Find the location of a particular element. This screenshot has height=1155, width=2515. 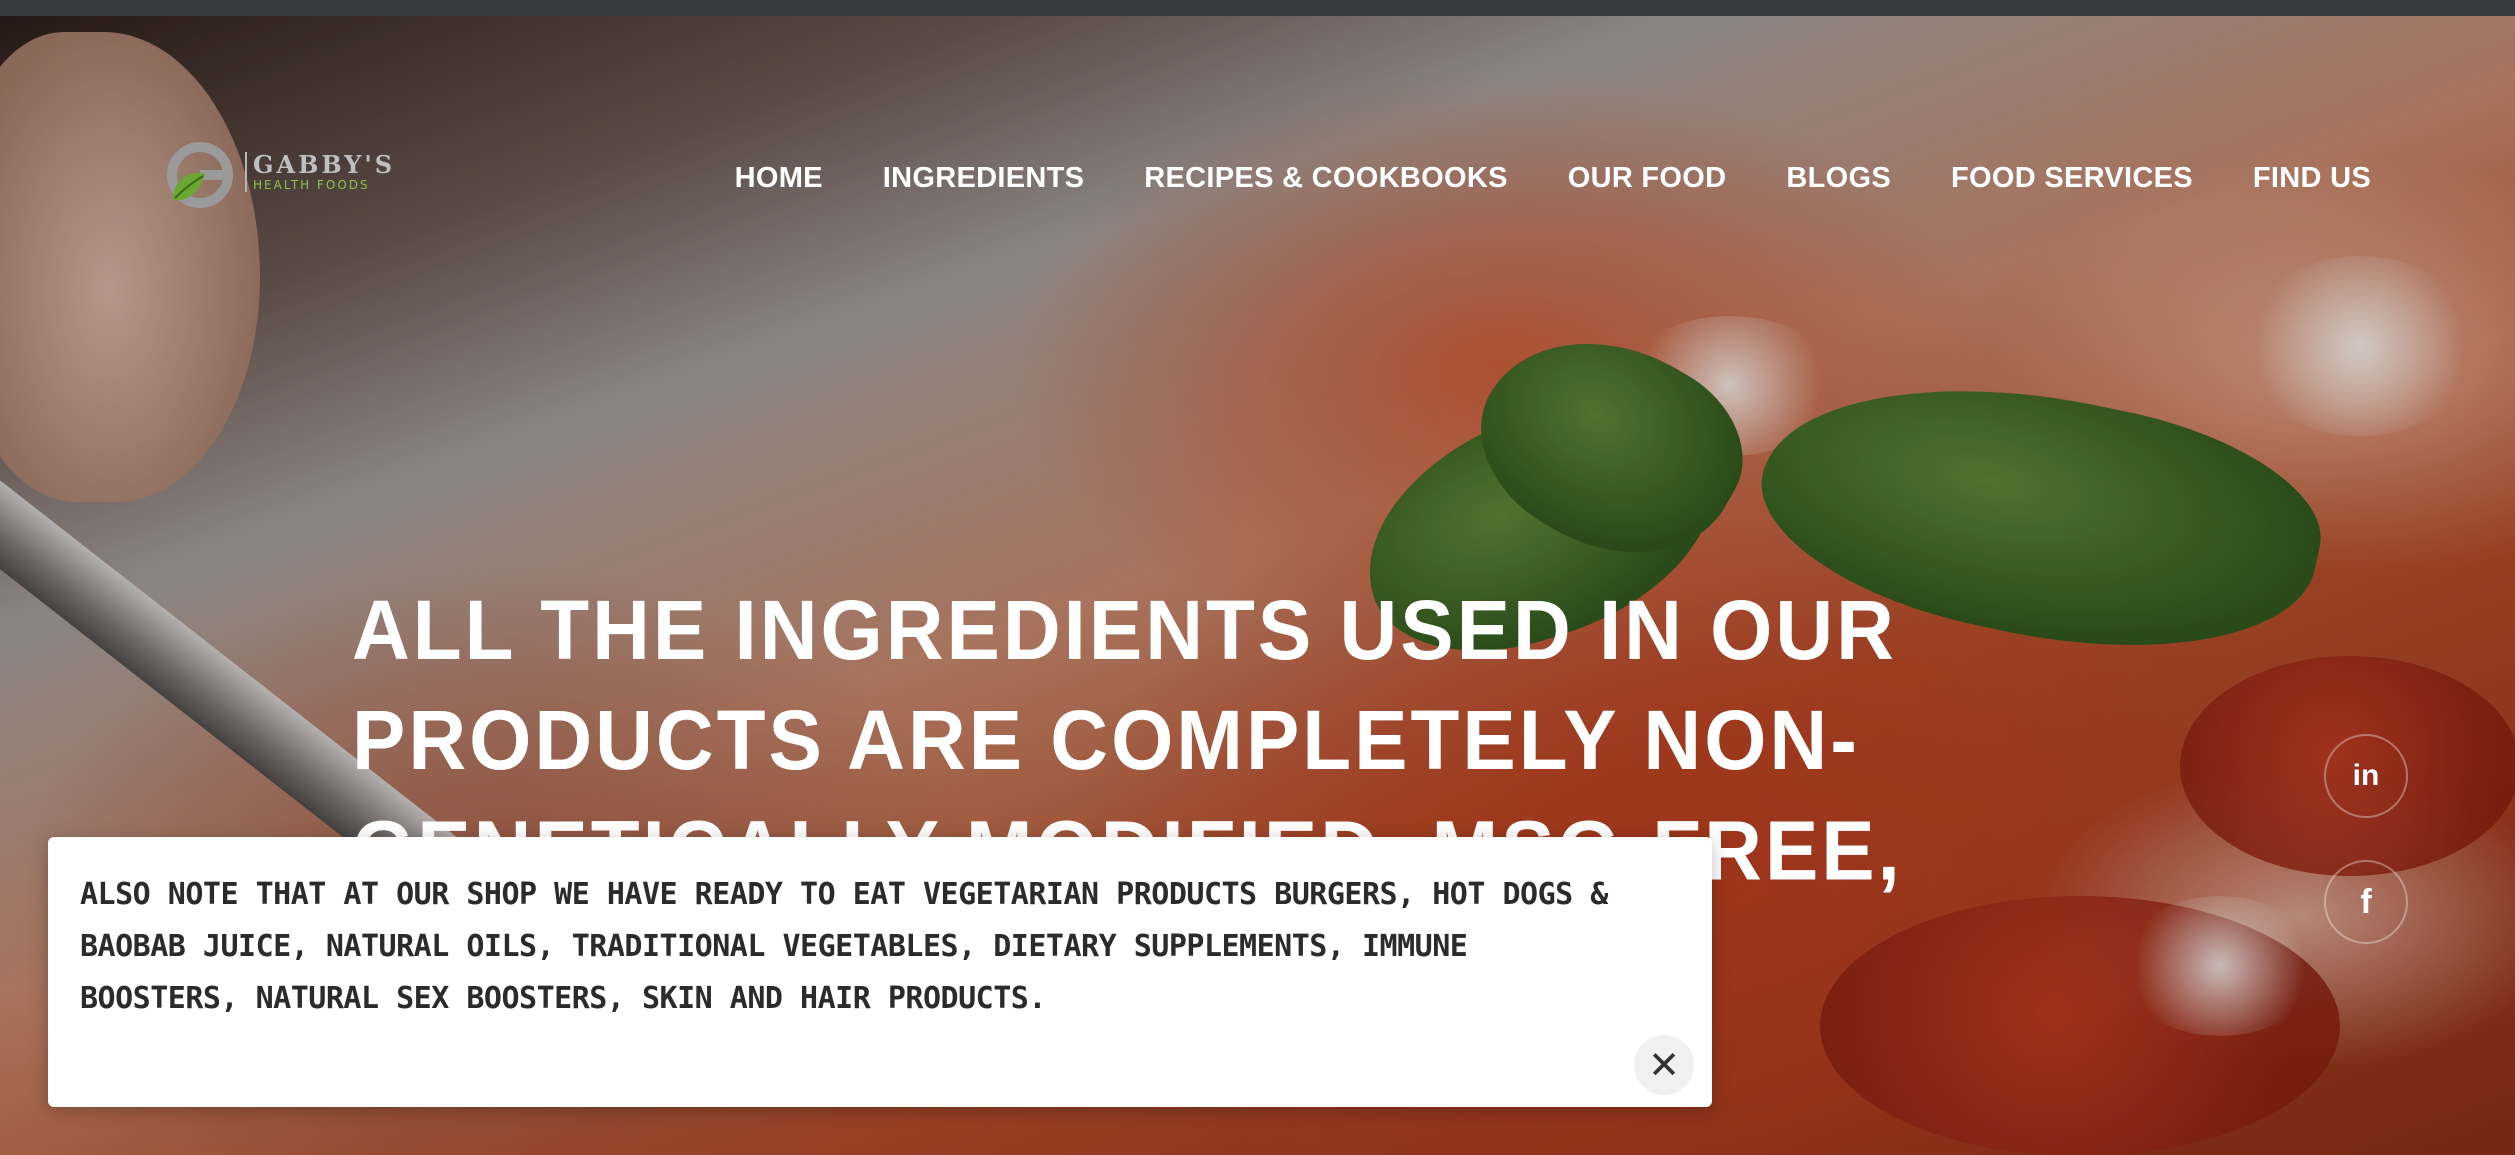

close-icon: ✕ is located at coordinates (1664, 1065).